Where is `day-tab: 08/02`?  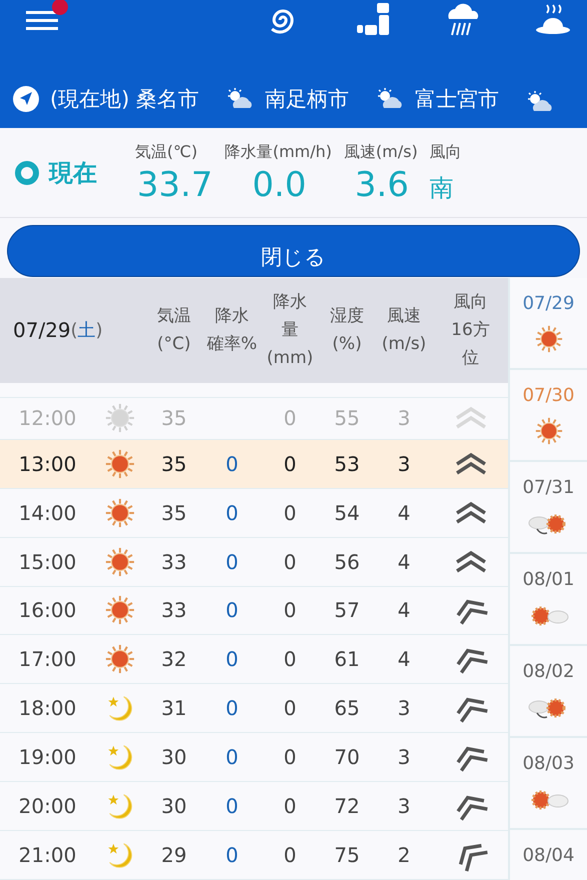
day-tab: 08/02 is located at coordinates (548, 692).